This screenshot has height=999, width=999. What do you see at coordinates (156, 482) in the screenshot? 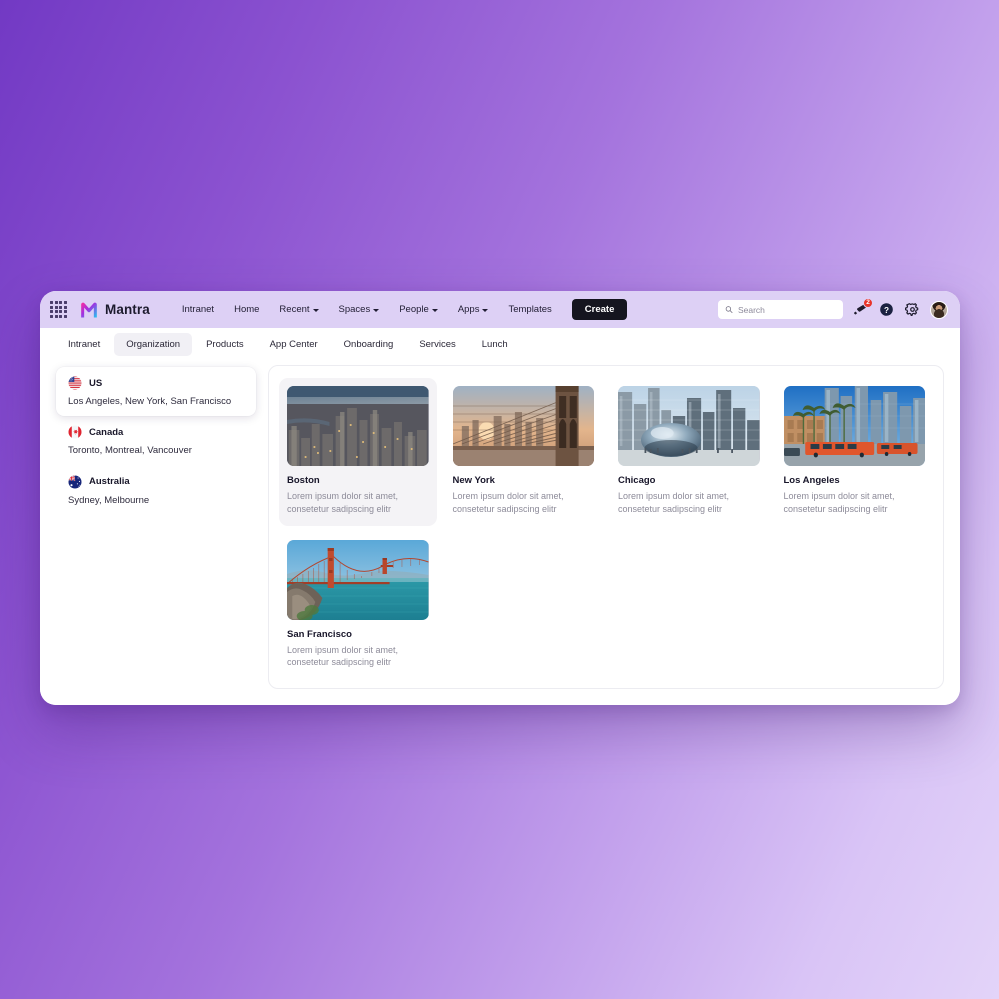
I see `sidebar-item-header: Australia` at bounding box center [156, 482].